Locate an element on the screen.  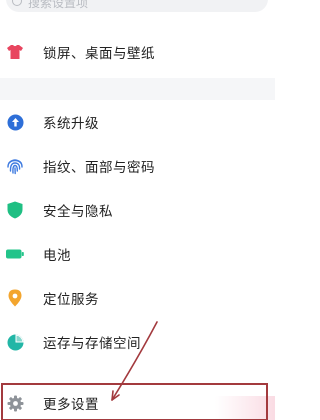
settings-item-ram-storage: 运存与存储空间 is located at coordinates (137, 342).